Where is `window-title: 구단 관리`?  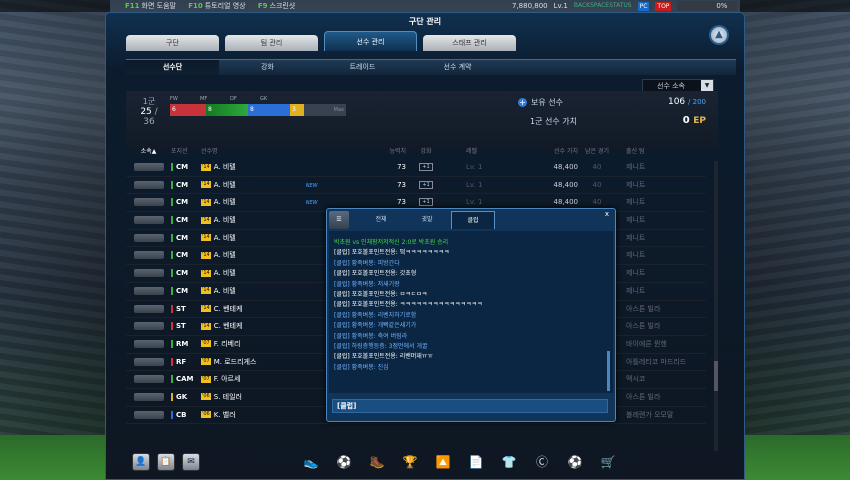 window-title: 구단 관리 is located at coordinates (425, 21).